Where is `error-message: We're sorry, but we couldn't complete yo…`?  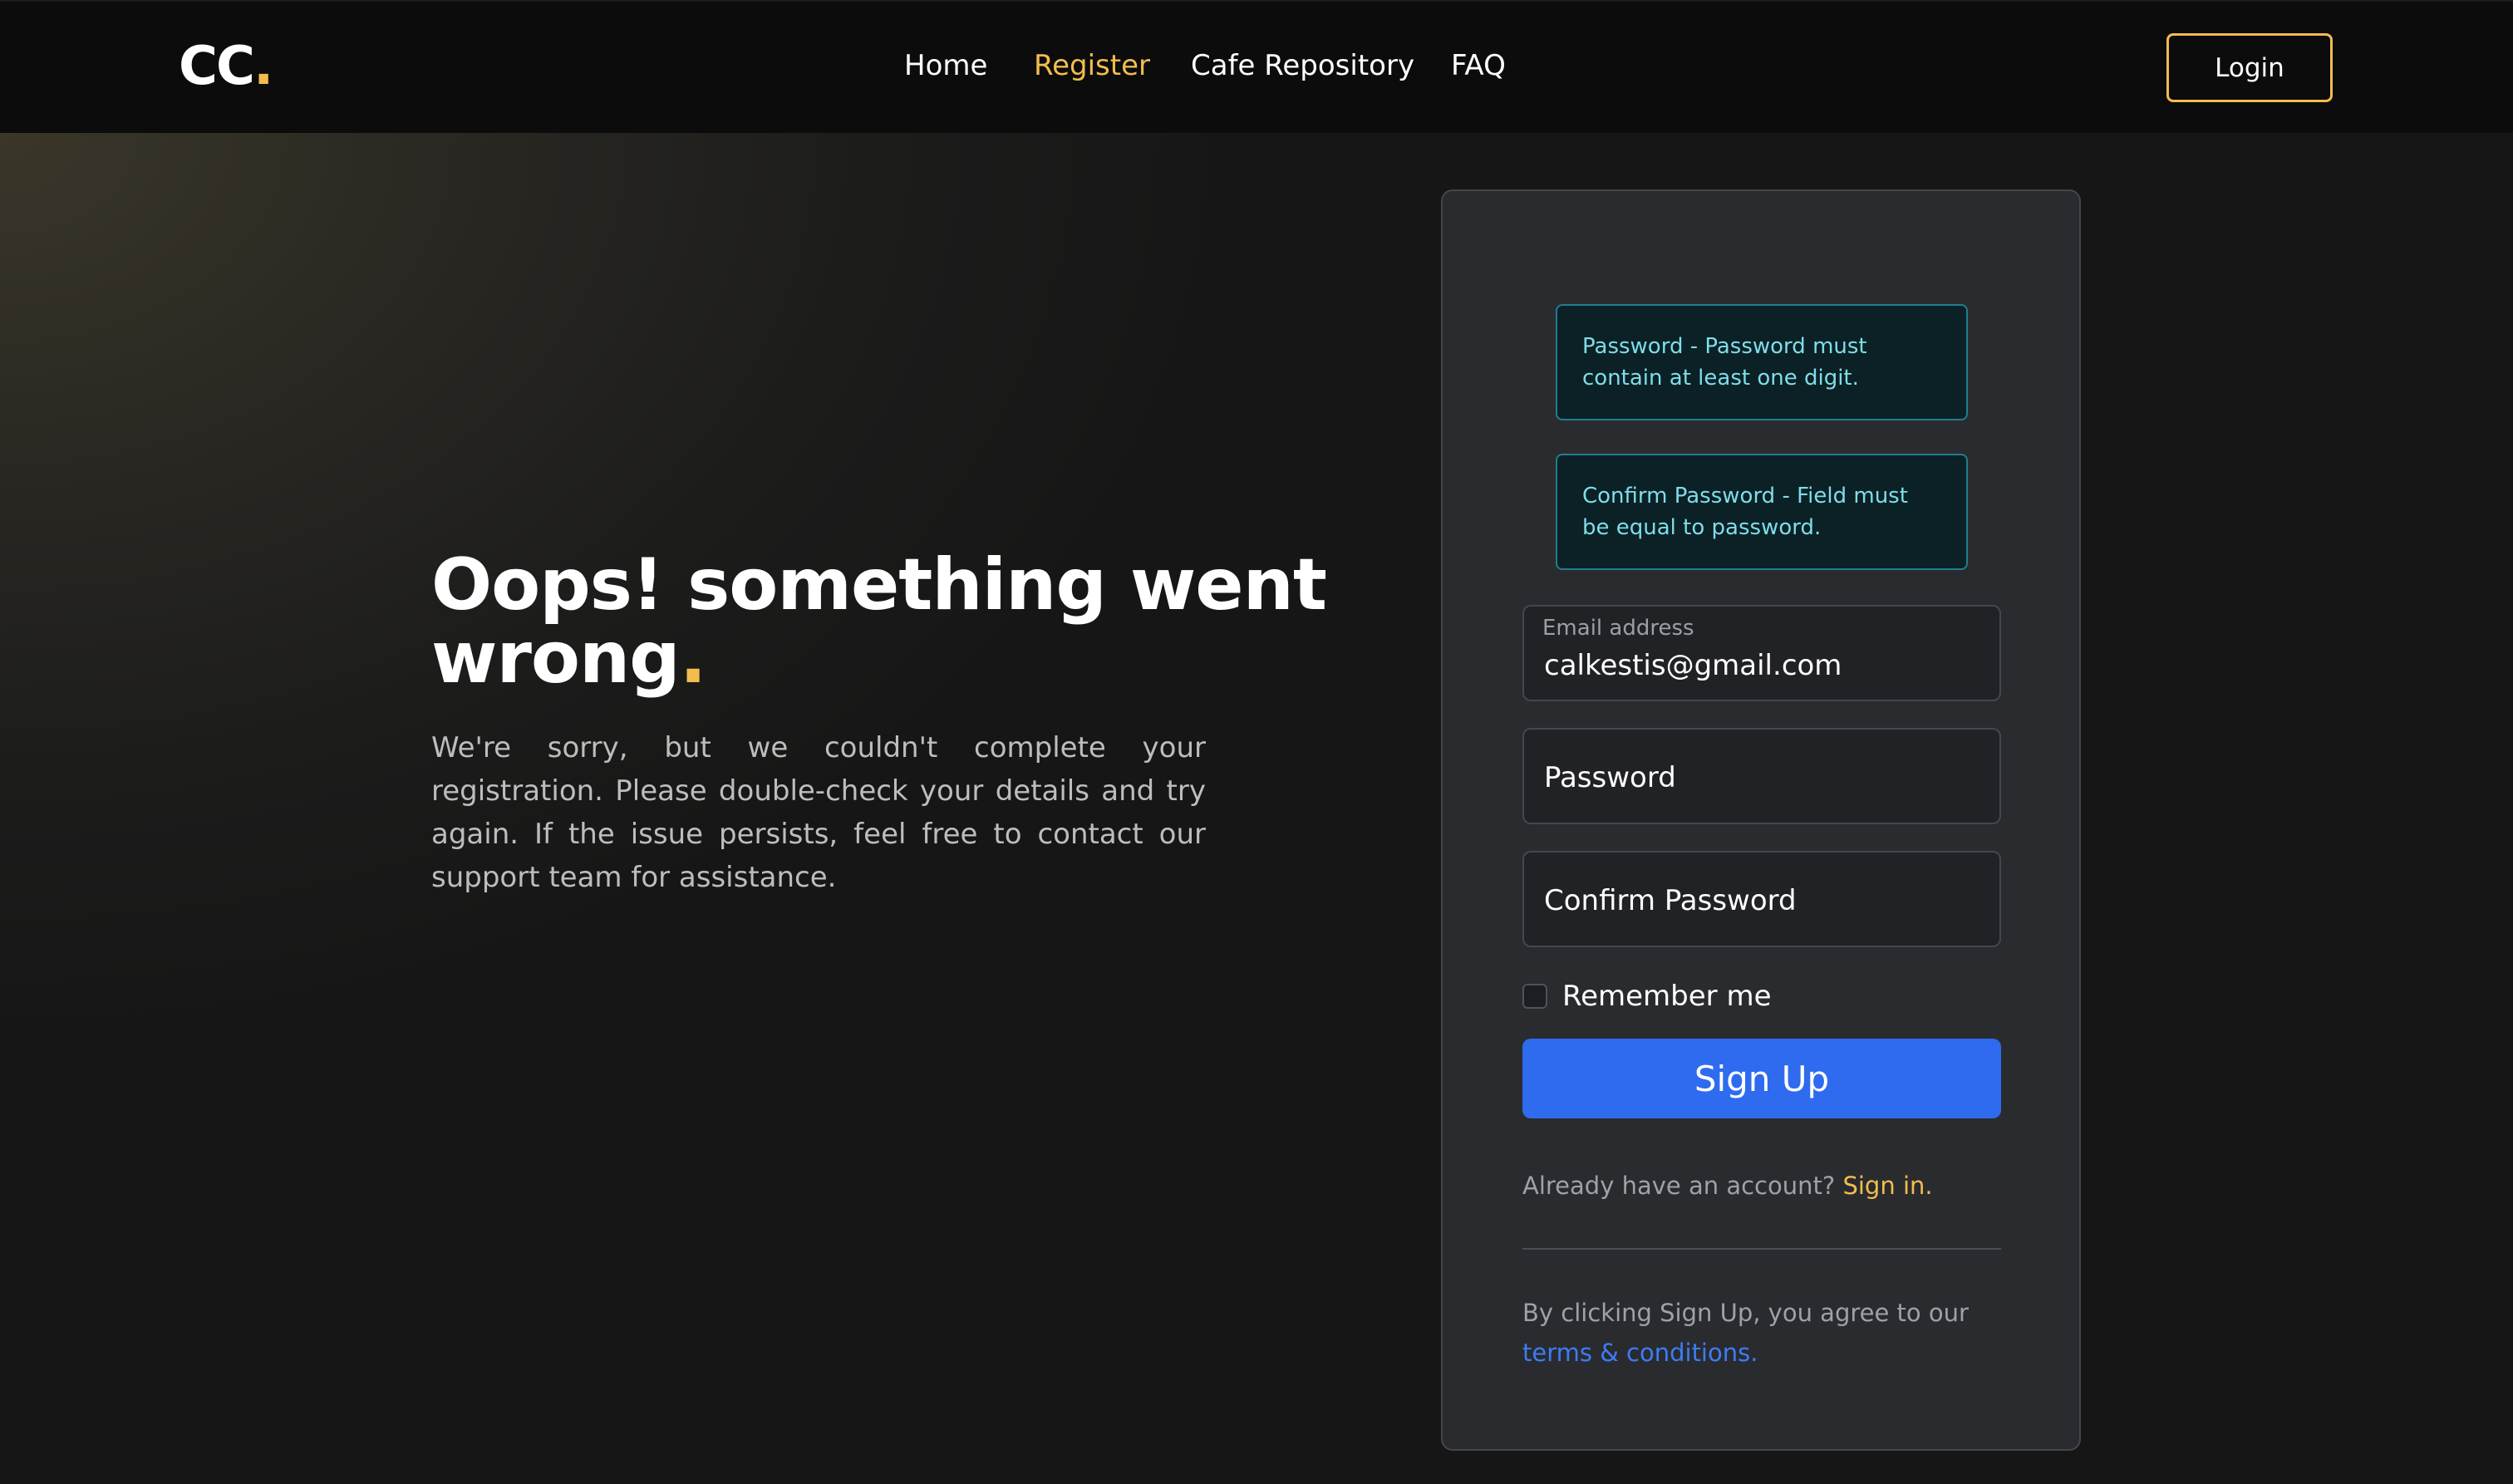 error-message: We're sorry, but we couldn't complete yo… is located at coordinates (818, 812).